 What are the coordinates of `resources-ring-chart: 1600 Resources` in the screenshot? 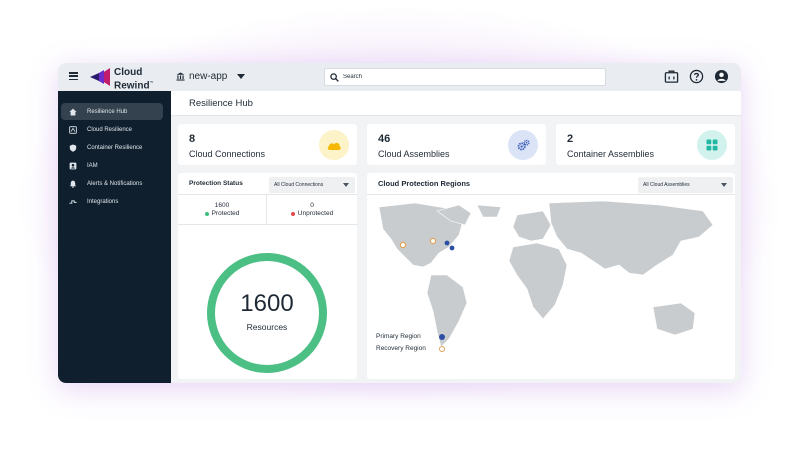 It's located at (267, 313).